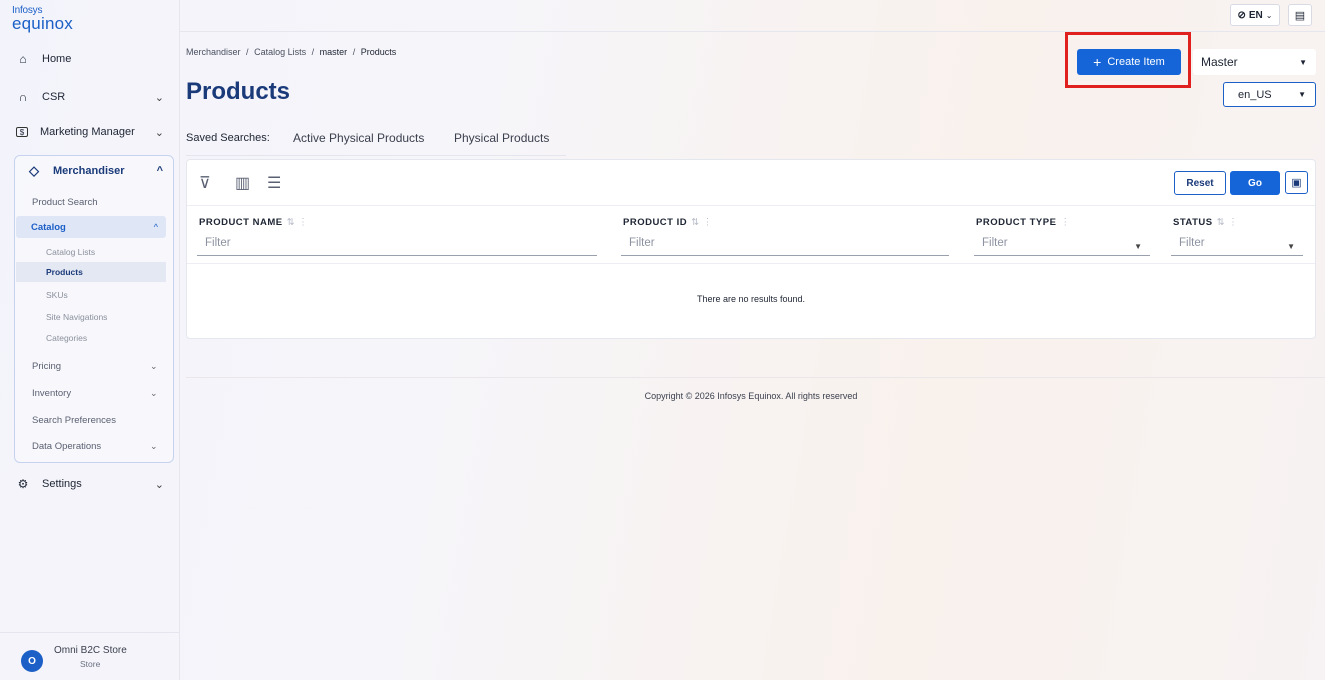 The height and width of the screenshot is (680, 1325). I want to click on sidebar-item-label: CSR, so click(54, 97).